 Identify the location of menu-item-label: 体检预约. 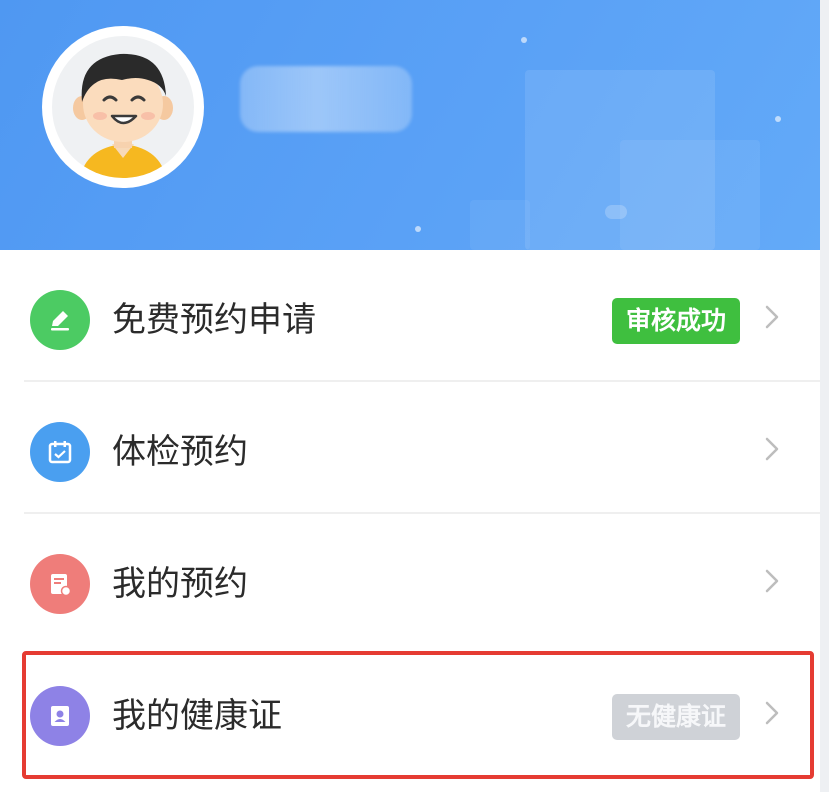
(180, 452).